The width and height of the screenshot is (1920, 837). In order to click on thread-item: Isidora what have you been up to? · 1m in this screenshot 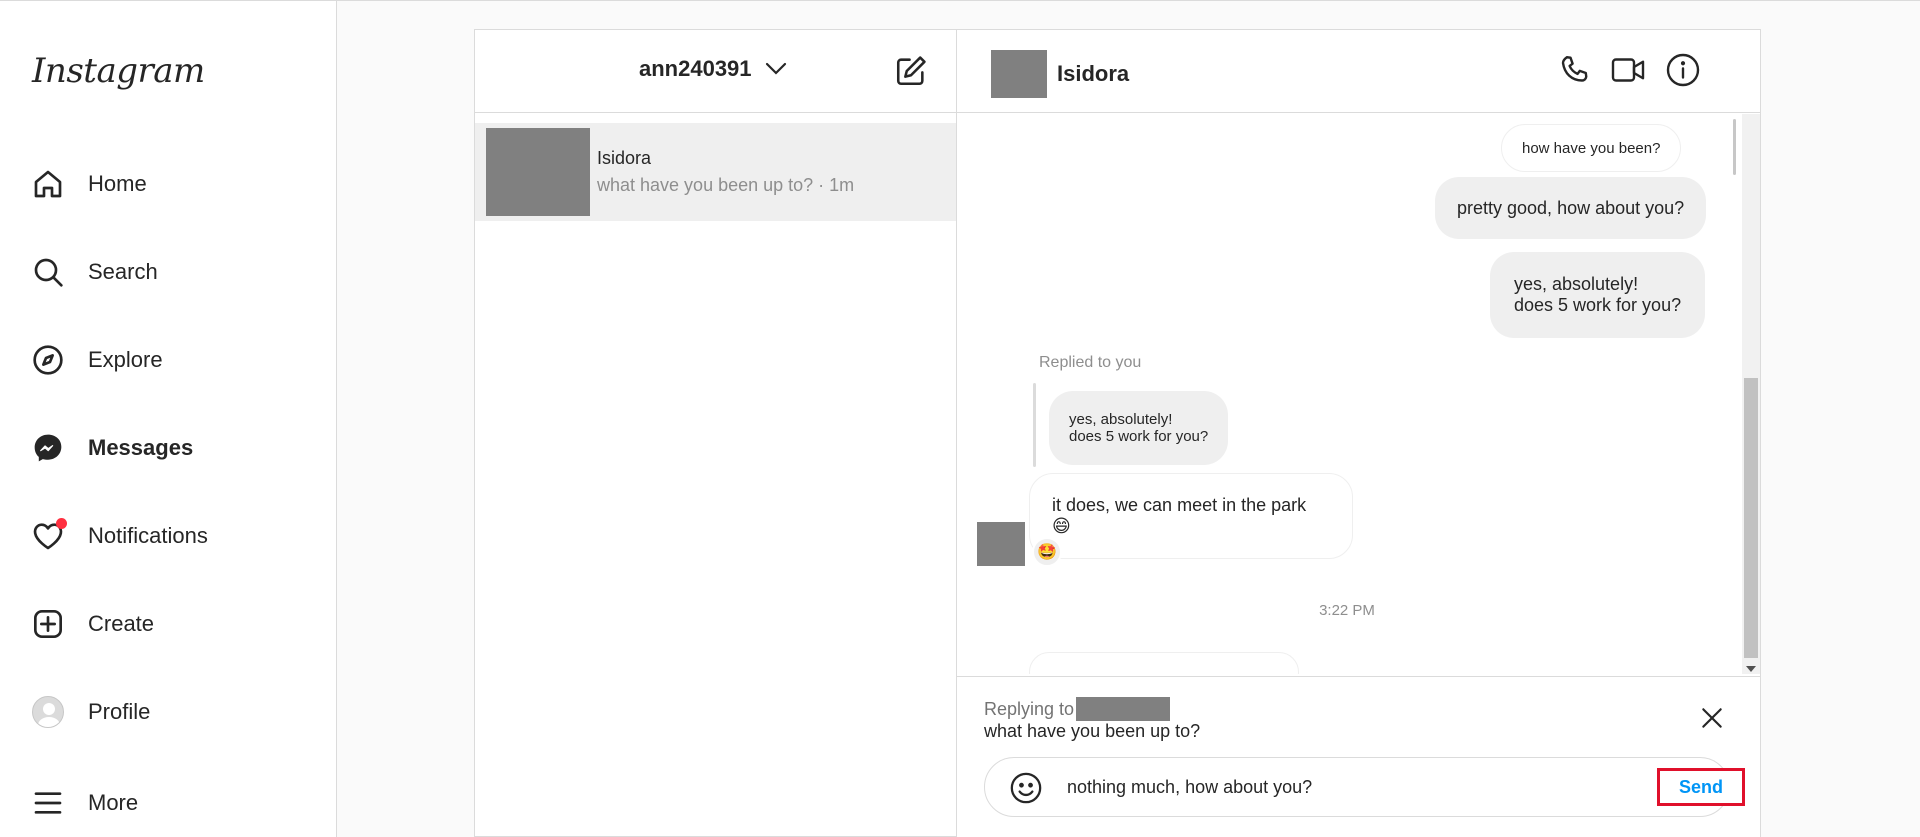, I will do `click(715, 172)`.